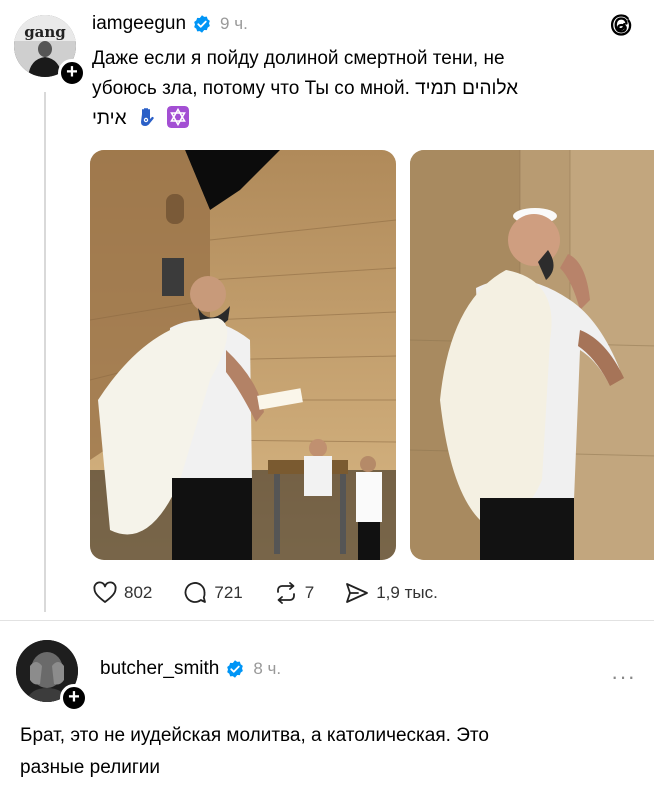 Image resolution: width=654 pixels, height=800 pixels. Describe the element at coordinates (45, 32) in the screenshot. I see `avatar-logo-text: gang` at that location.